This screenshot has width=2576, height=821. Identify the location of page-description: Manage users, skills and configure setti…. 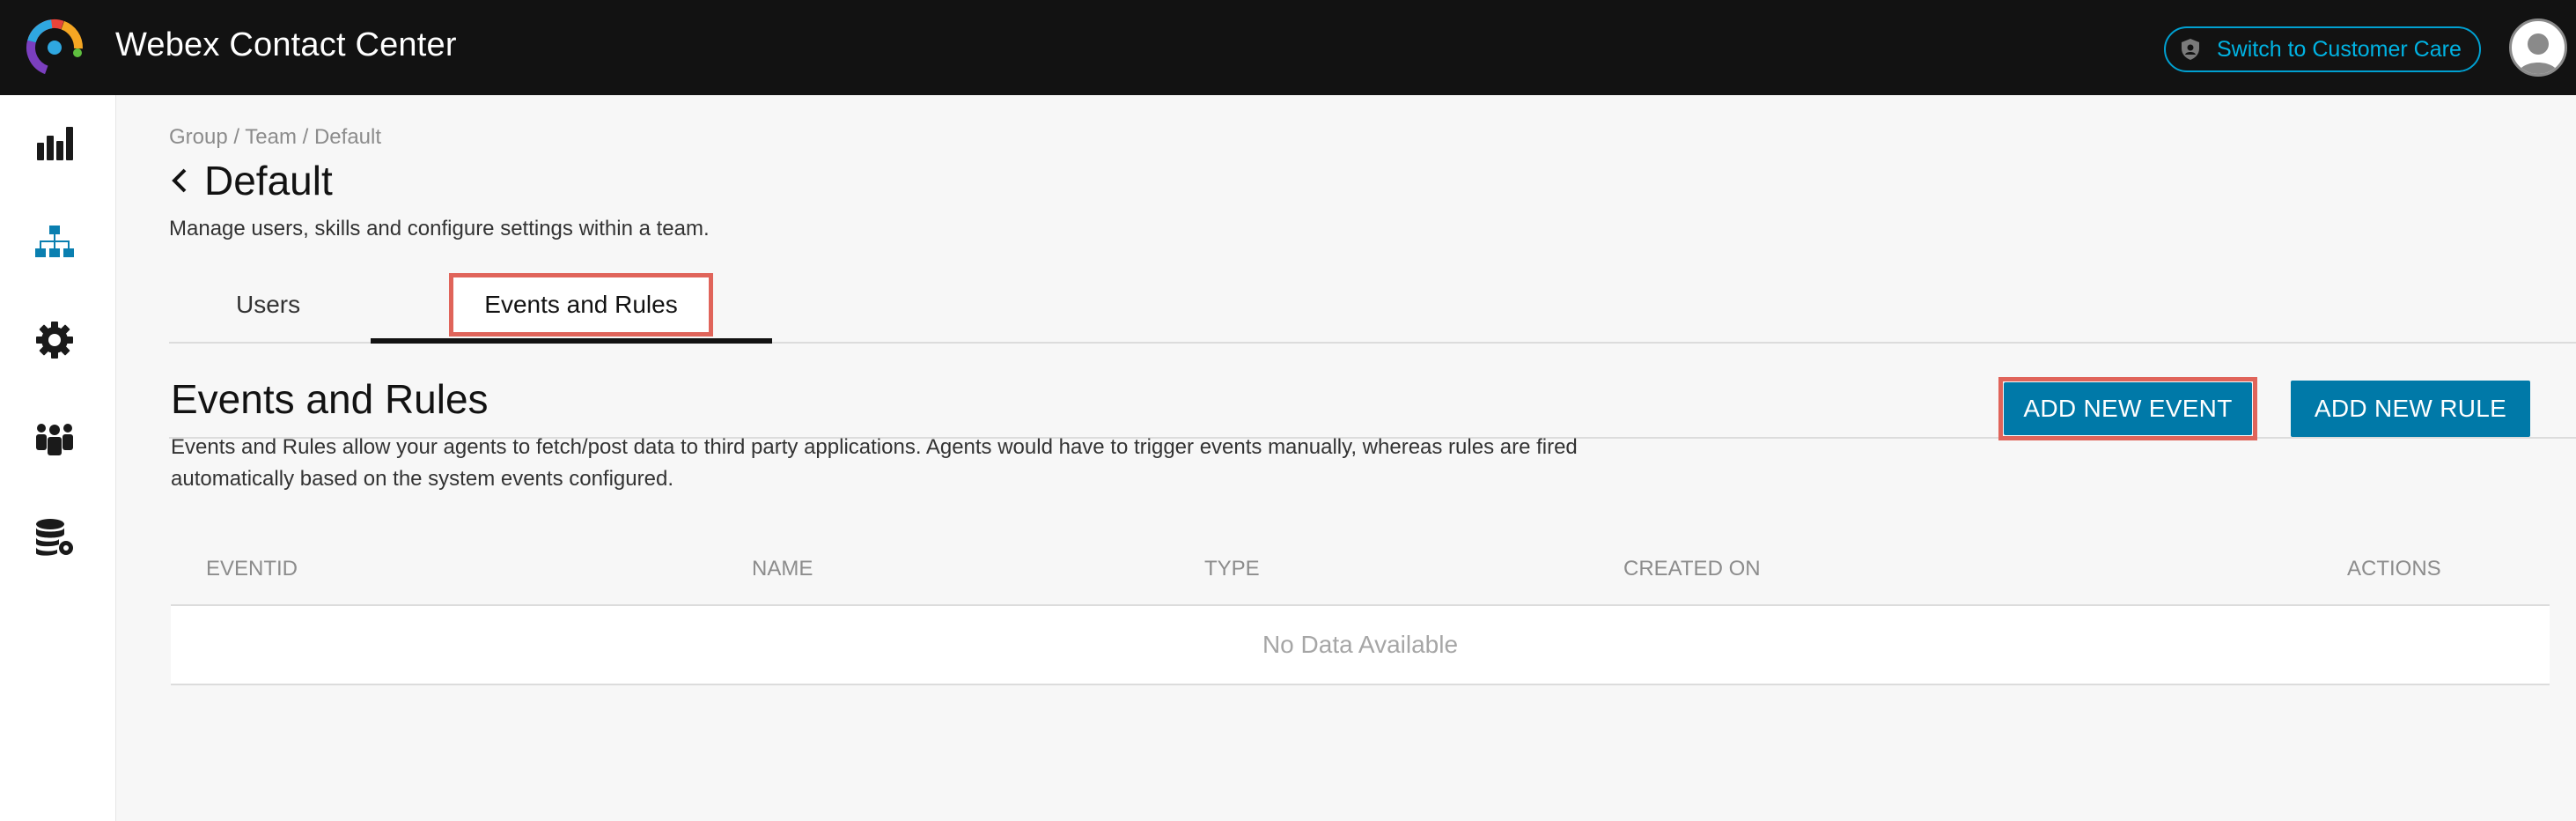
(440, 228).